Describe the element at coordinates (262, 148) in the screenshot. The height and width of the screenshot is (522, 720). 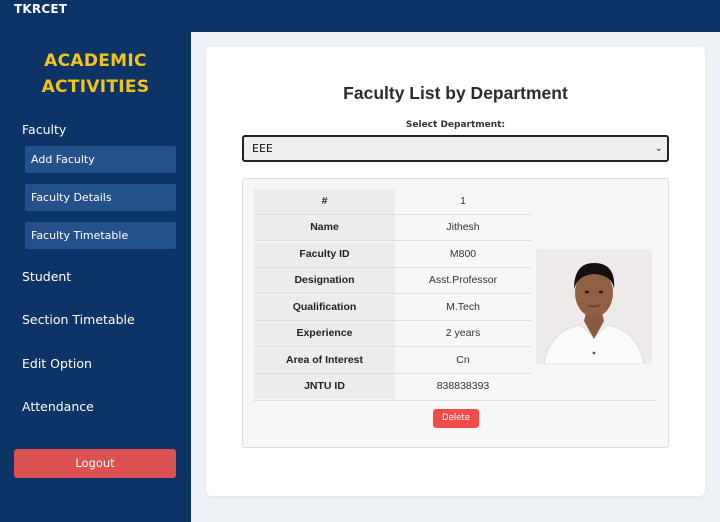
I see `department-select-value: EEE` at that location.